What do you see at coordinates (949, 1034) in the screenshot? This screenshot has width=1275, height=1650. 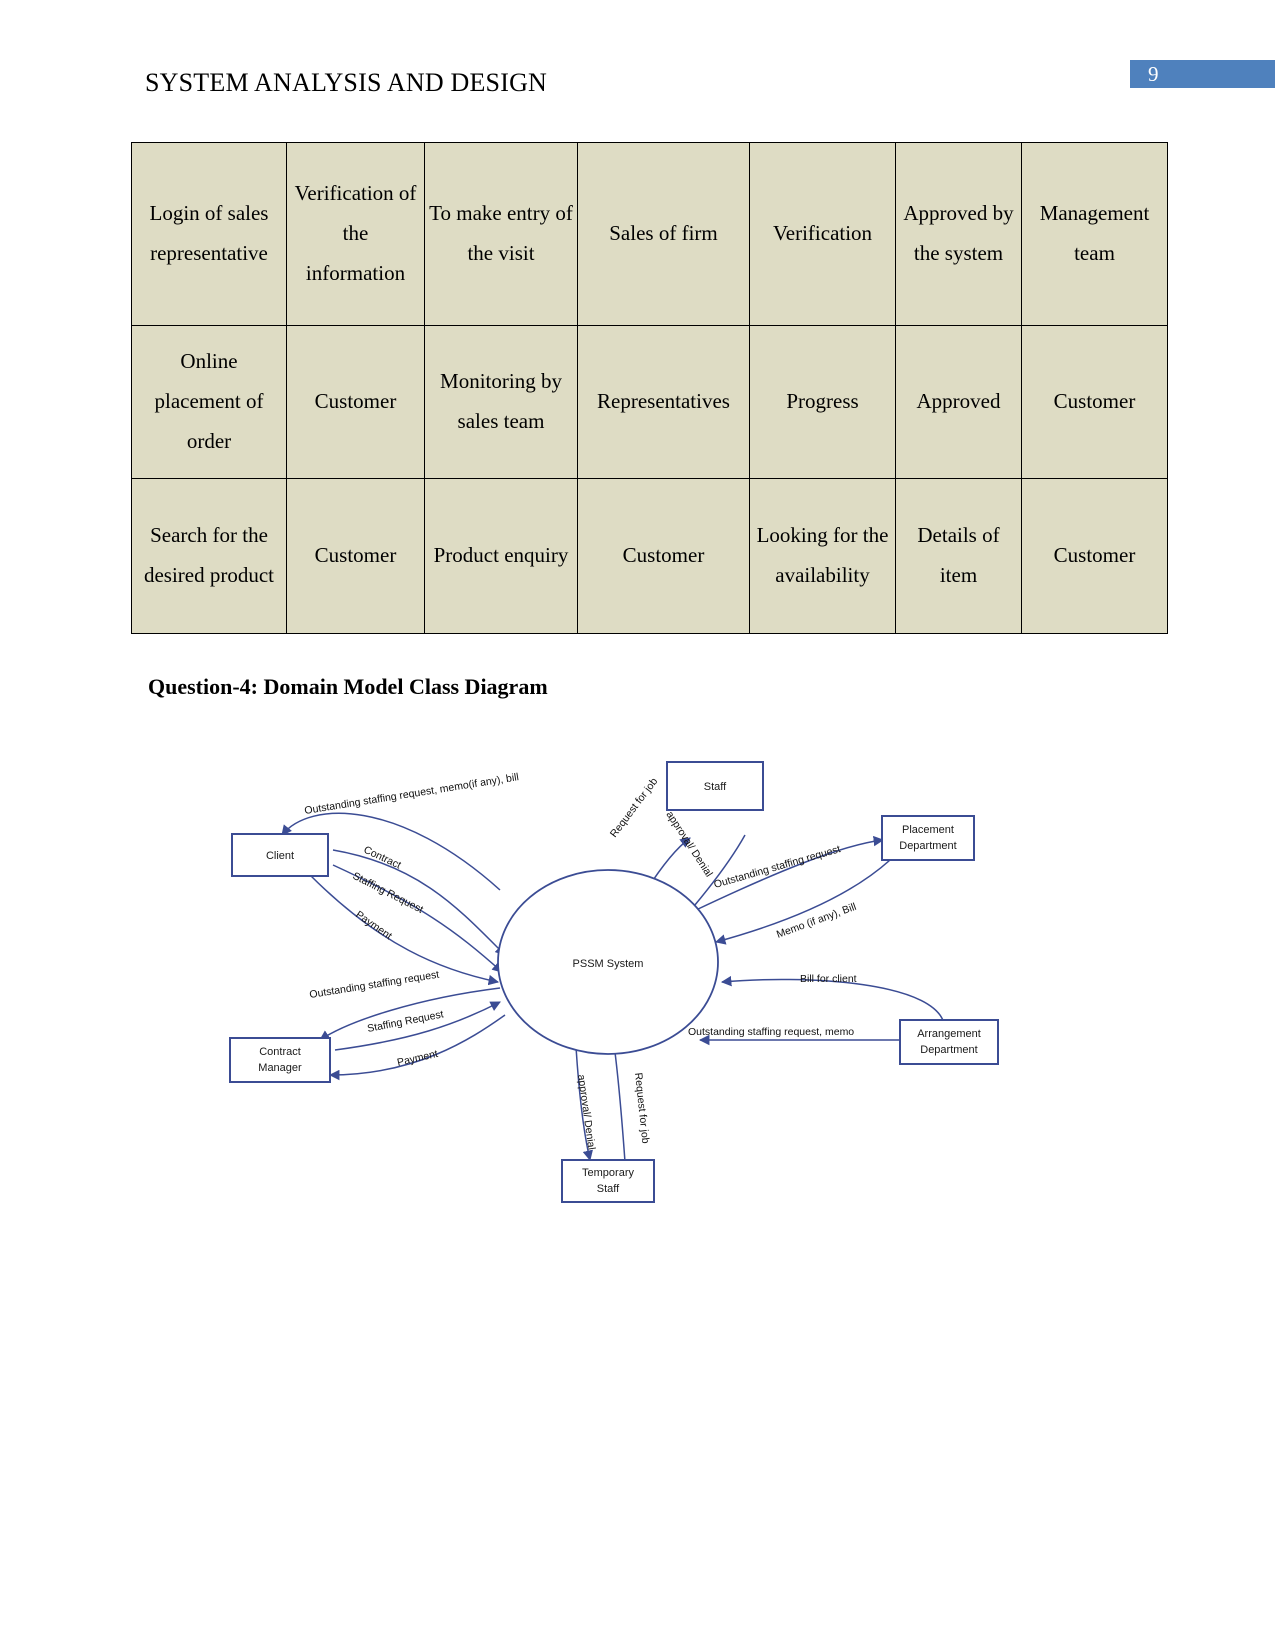 I see `node-label-arrangement-department-line1: Arrangement` at bounding box center [949, 1034].